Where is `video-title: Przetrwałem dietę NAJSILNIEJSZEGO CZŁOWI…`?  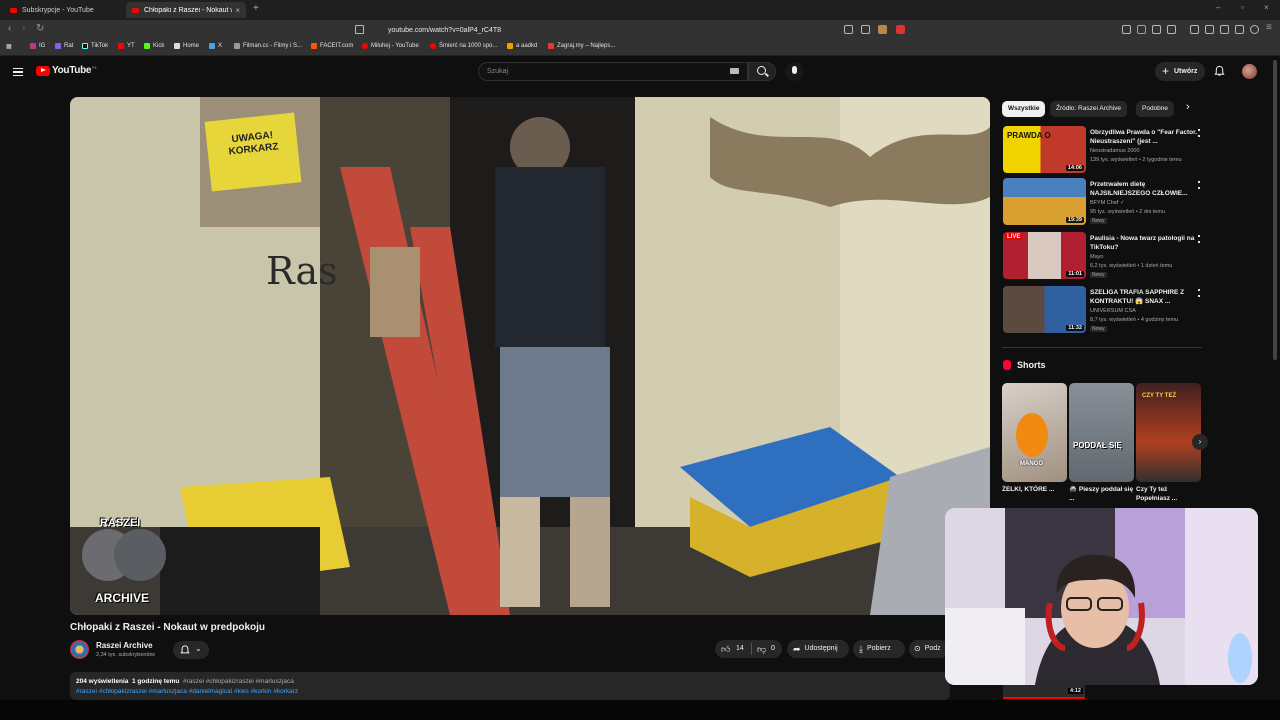 video-title: Przetrwałem dietę NAJSILNIEJSZEGO CZŁOWI… is located at coordinates (1144, 189).